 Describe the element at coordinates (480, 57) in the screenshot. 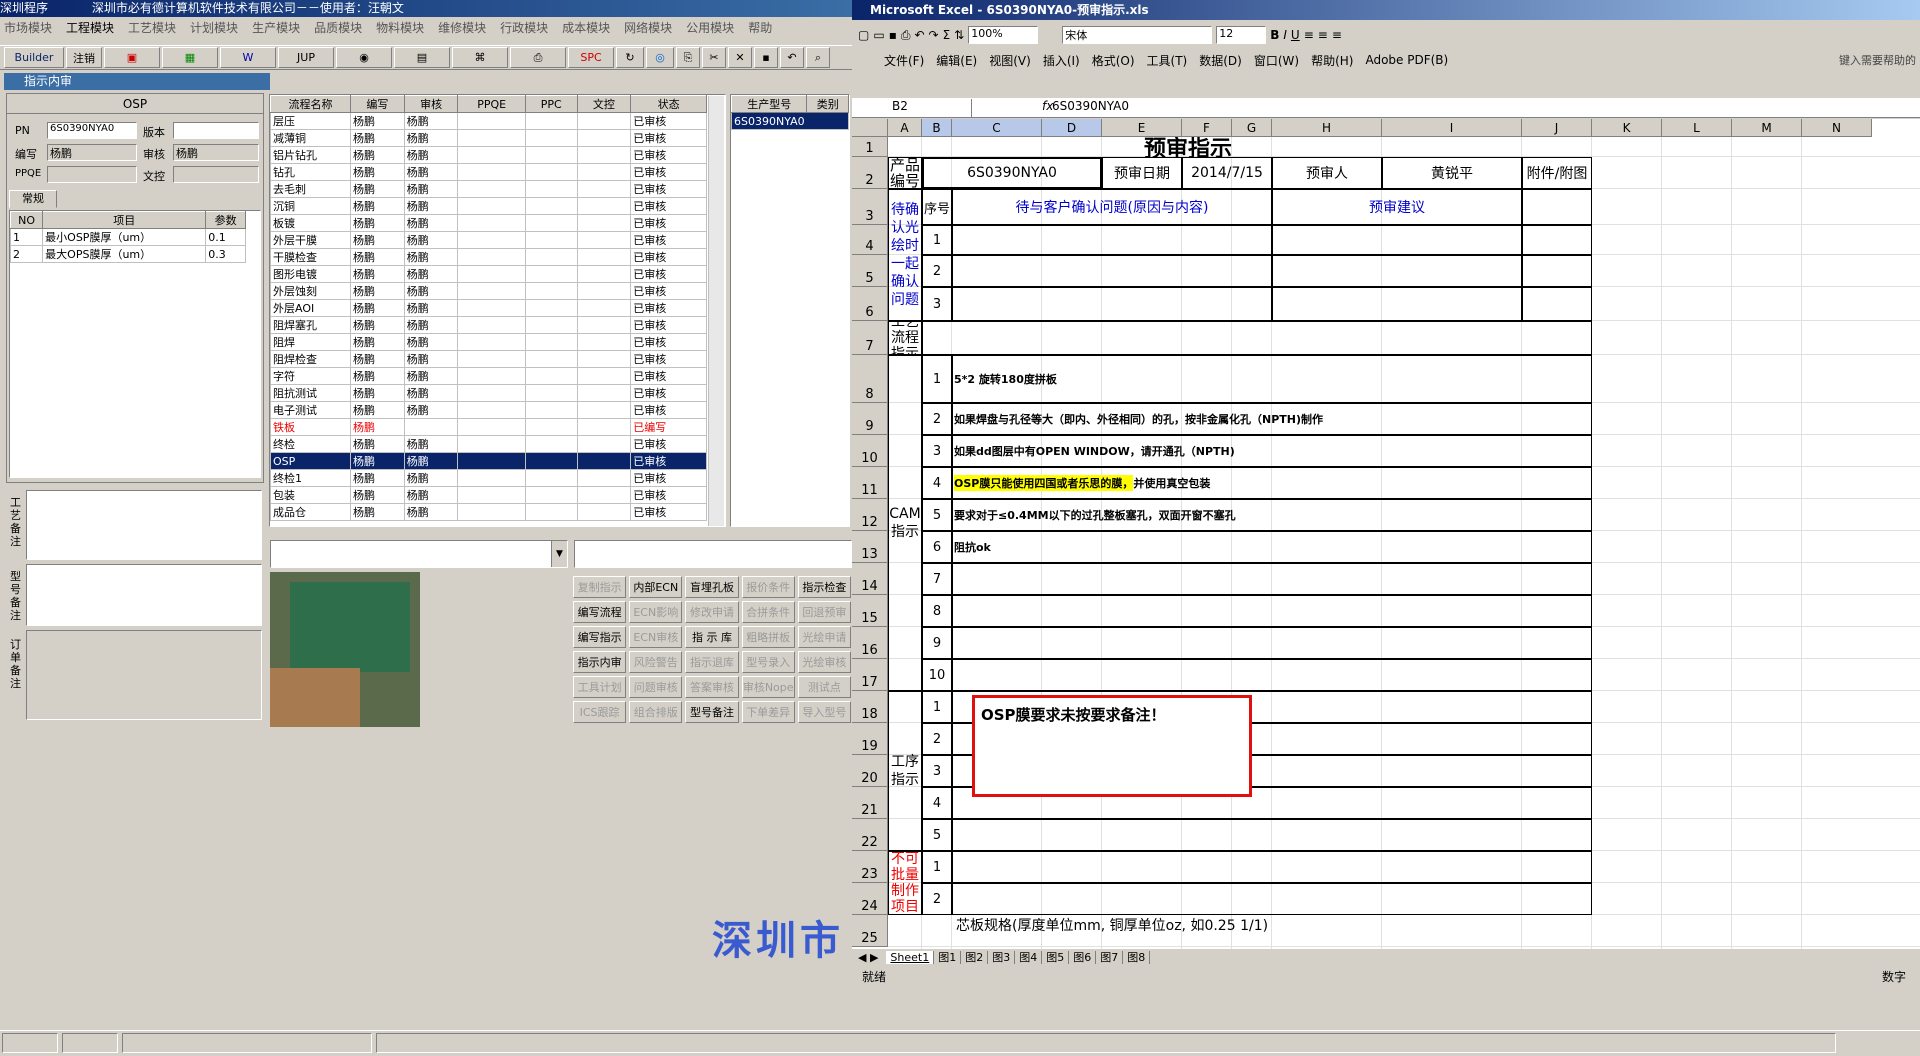

I see `network-icon: ⌘` at that location.